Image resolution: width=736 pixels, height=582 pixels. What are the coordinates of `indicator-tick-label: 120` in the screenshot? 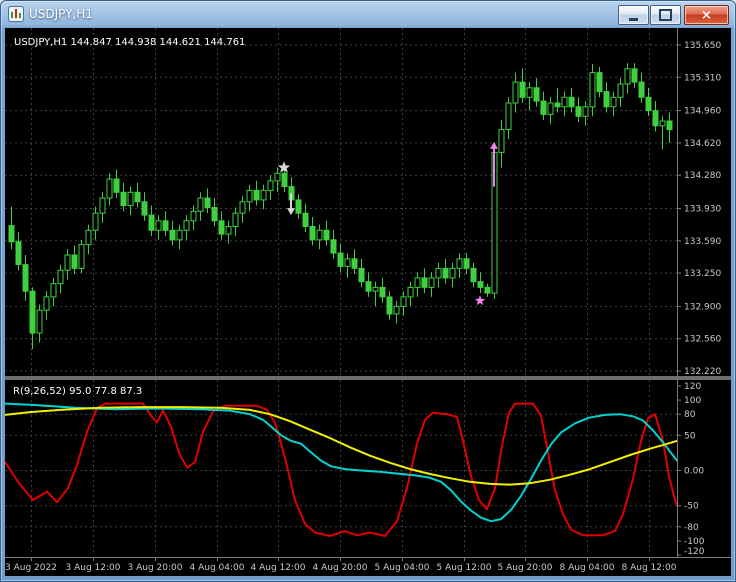 It's located at (692, 387).